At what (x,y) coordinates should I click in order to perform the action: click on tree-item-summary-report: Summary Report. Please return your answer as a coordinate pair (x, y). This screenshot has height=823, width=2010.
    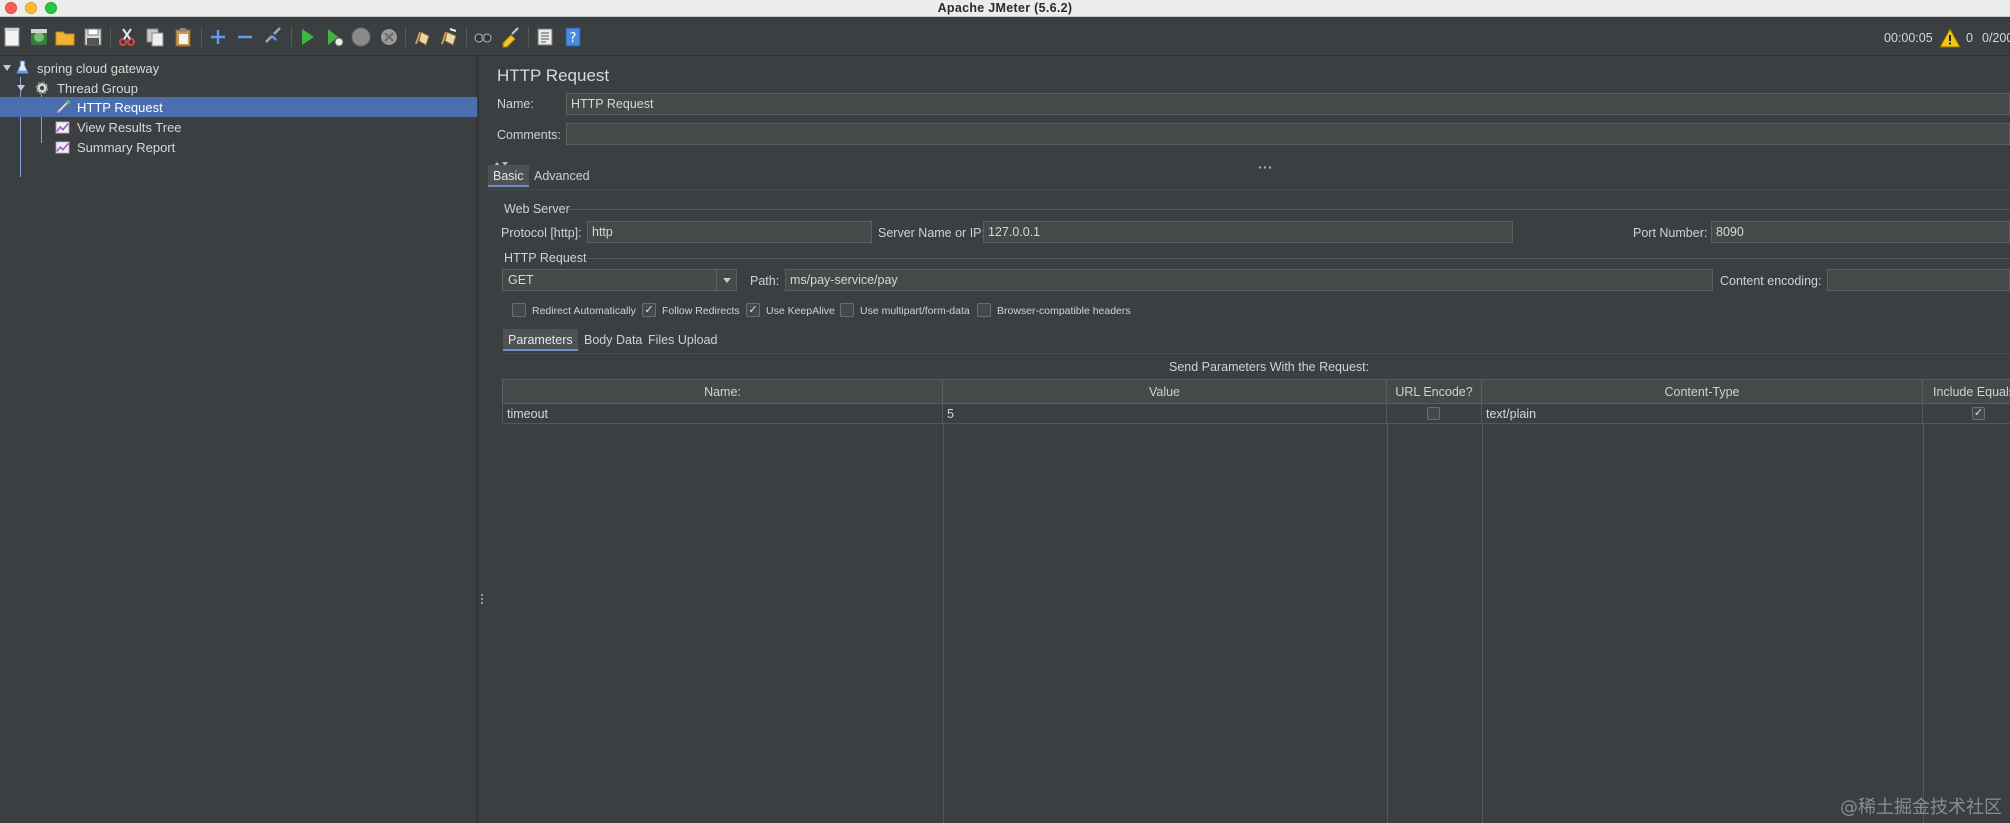
    Looking at the image, I should click on (238, 147).